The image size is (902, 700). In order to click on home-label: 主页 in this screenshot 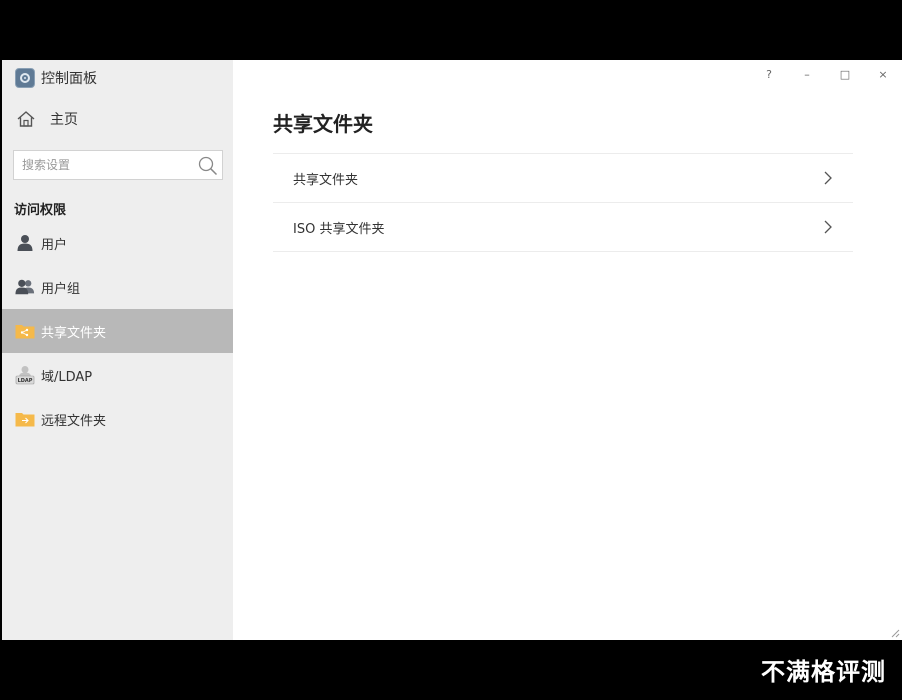, I will do `click(64, 120)`.